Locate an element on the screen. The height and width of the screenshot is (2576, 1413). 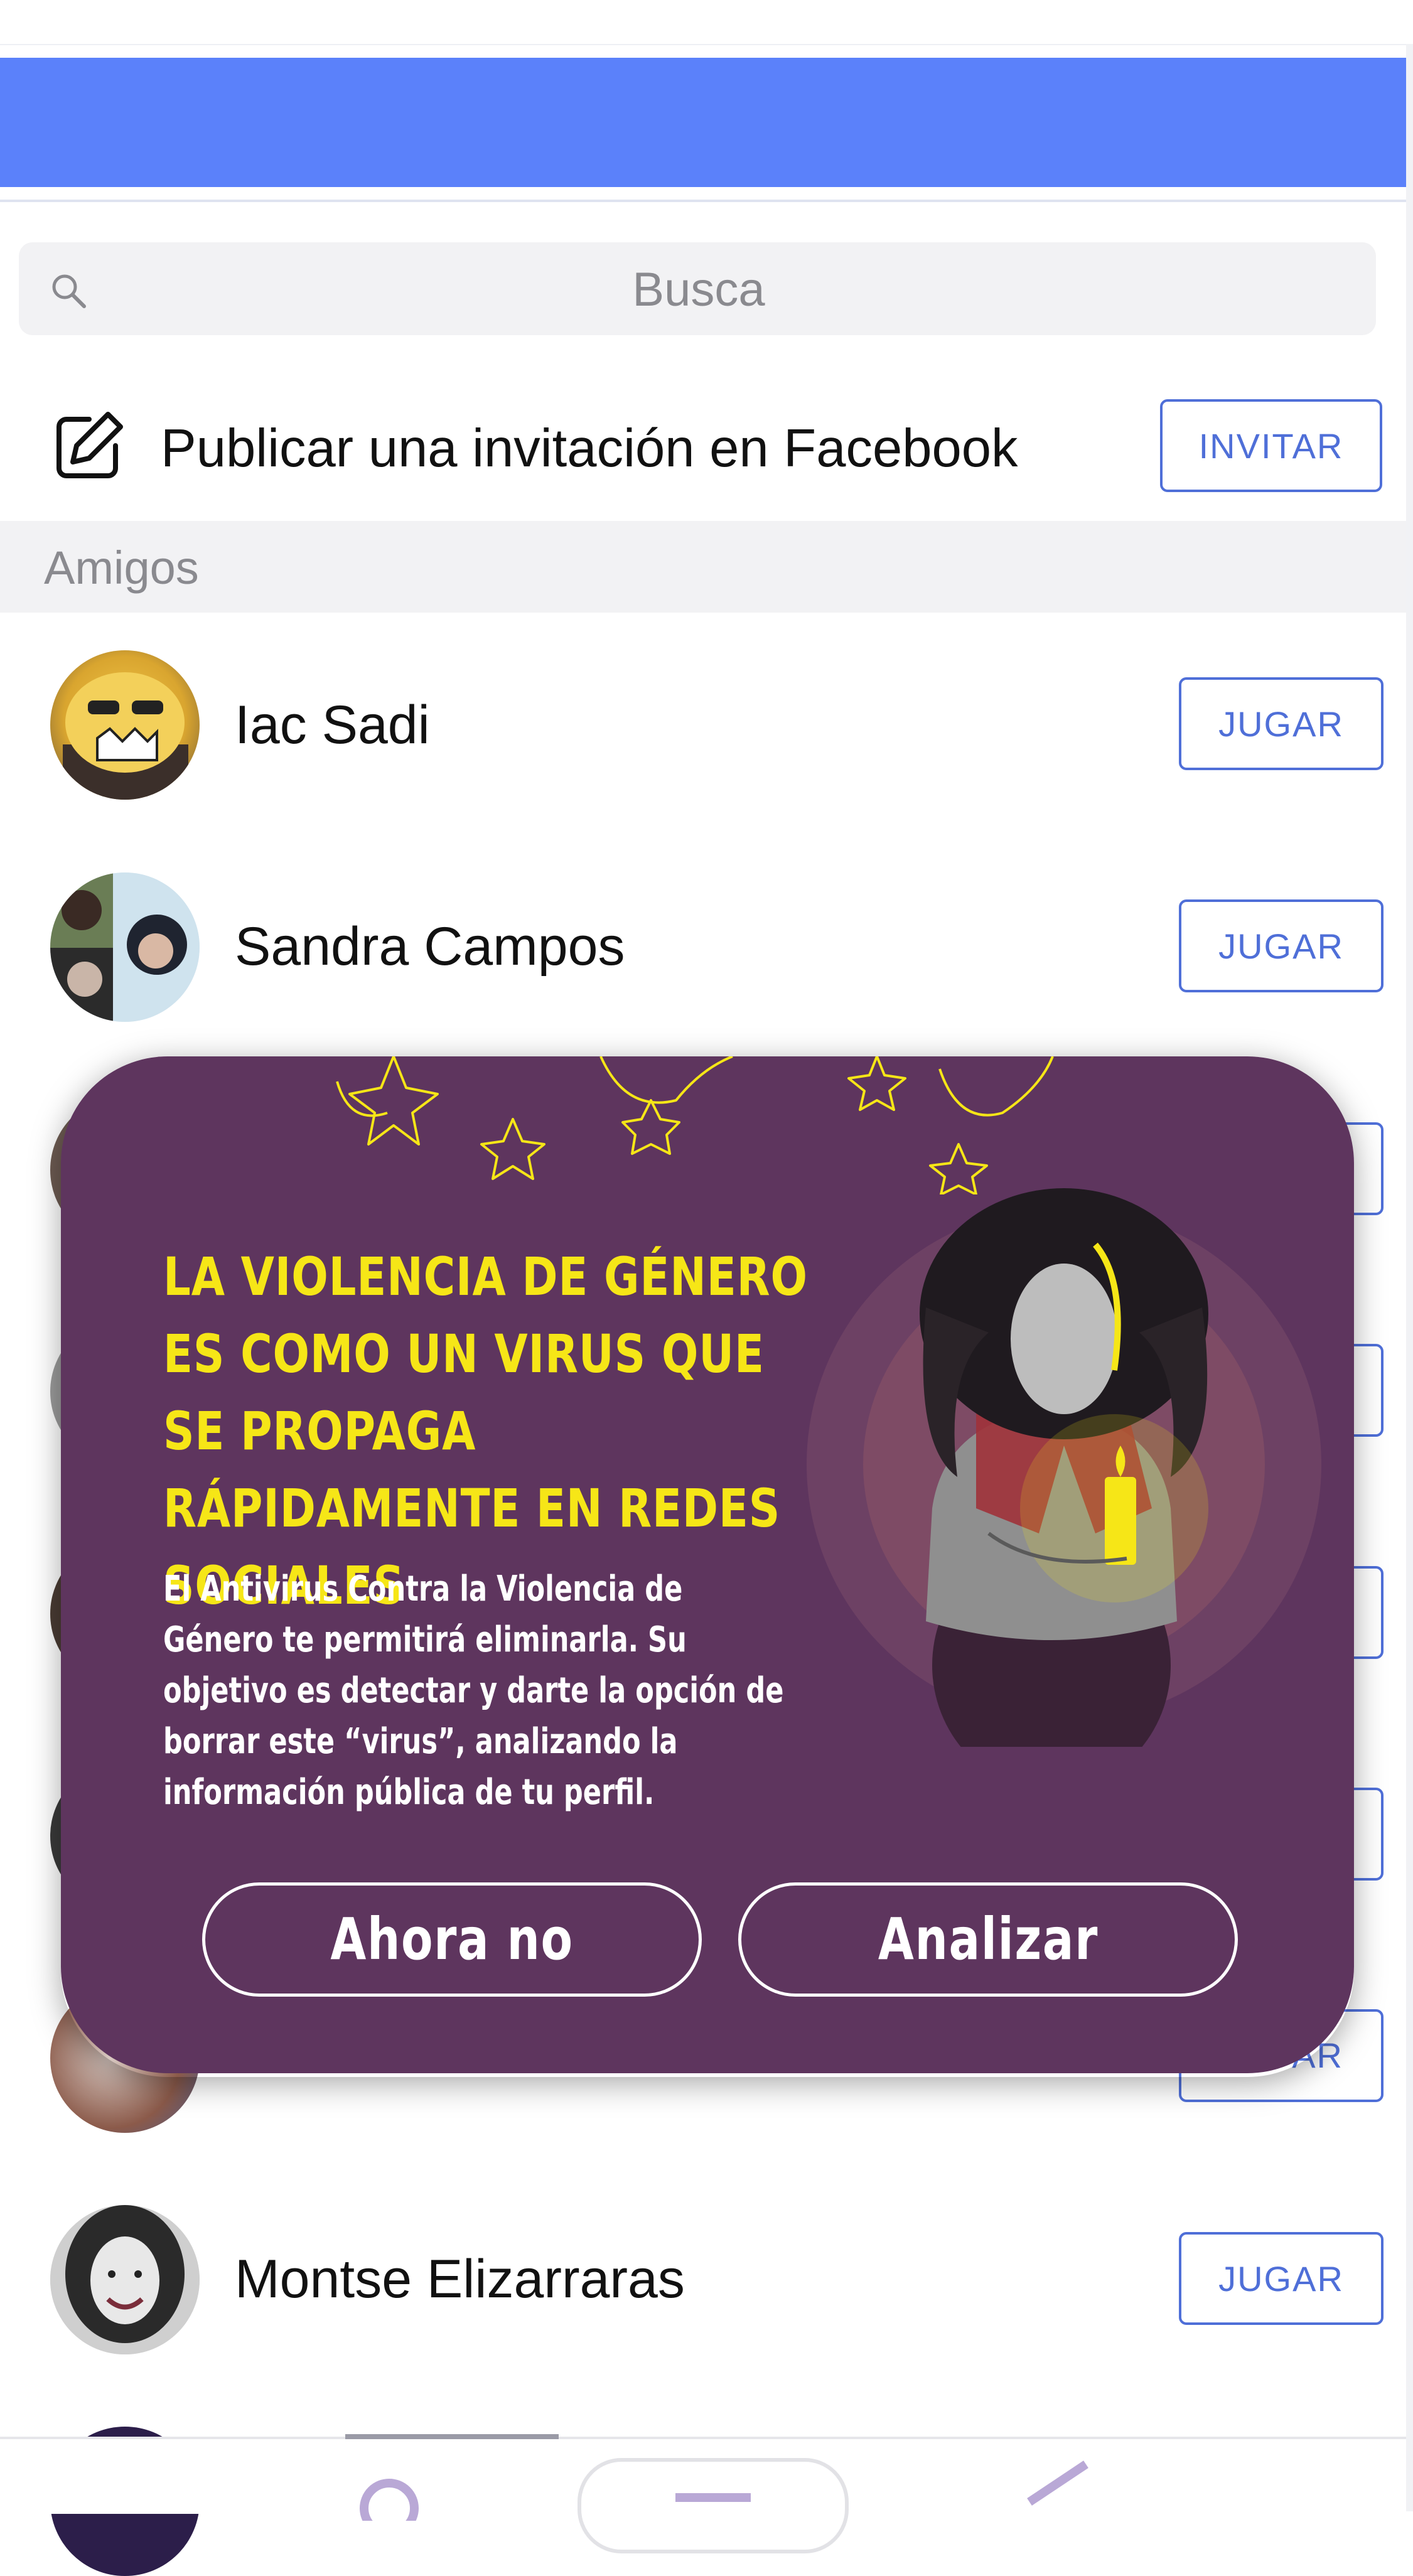
post-invite-label: Publicar una invitación en Facebook is located at coordinates (589, 448).